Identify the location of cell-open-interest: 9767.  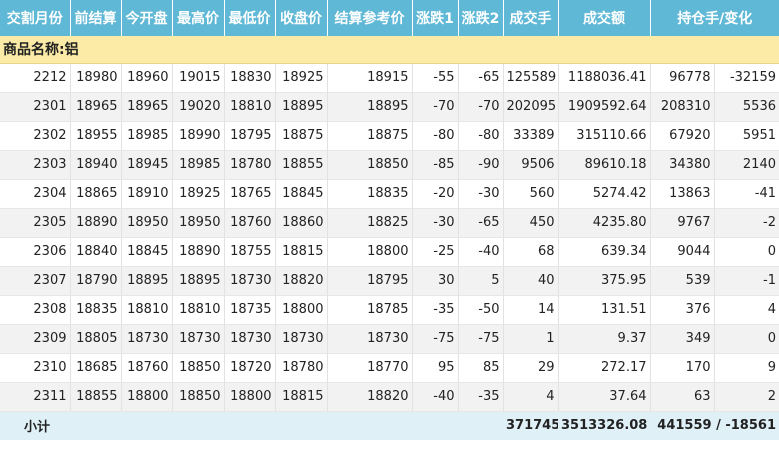
(682, 223).